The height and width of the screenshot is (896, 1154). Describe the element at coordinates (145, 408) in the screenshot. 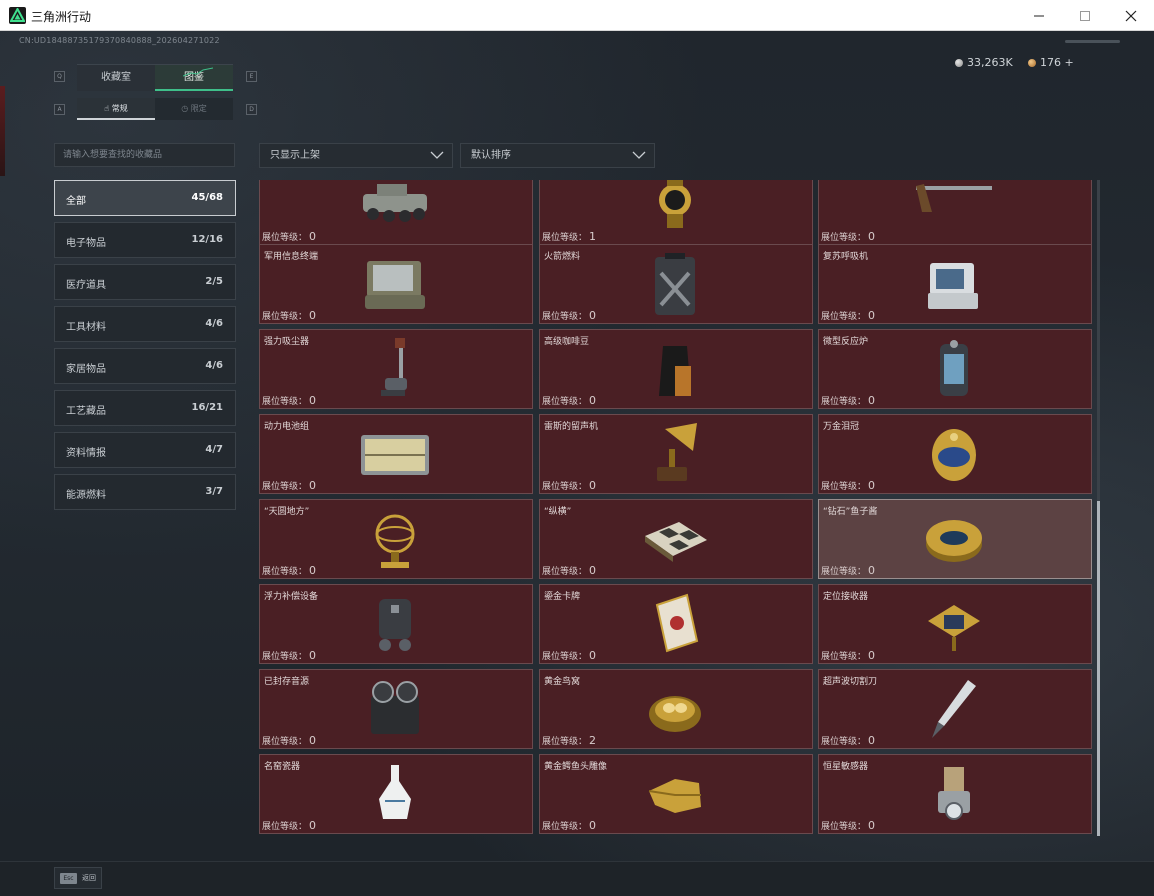

I see `category-item: 工艺藏品 16/21` at that location.